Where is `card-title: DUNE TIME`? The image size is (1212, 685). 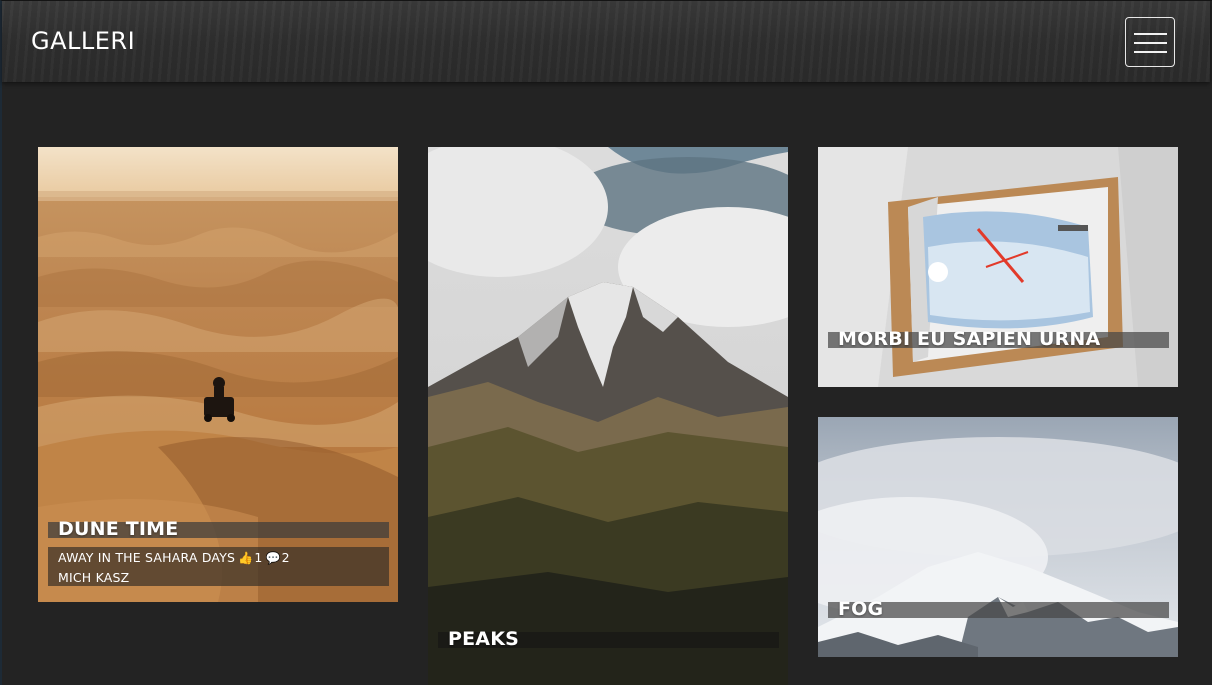
card-title: DUNE TIME is located at coordinates (118, 529).